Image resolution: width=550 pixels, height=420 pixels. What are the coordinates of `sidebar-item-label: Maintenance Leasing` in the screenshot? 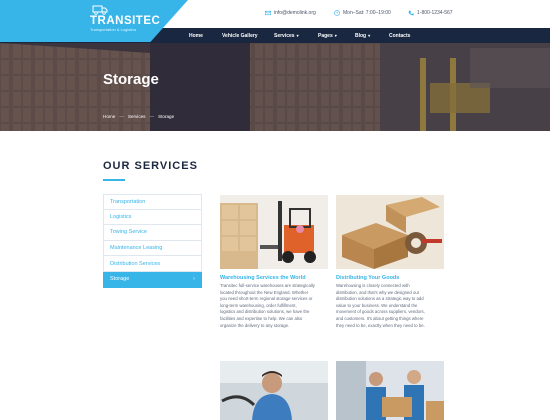 It's located at (136, 248).